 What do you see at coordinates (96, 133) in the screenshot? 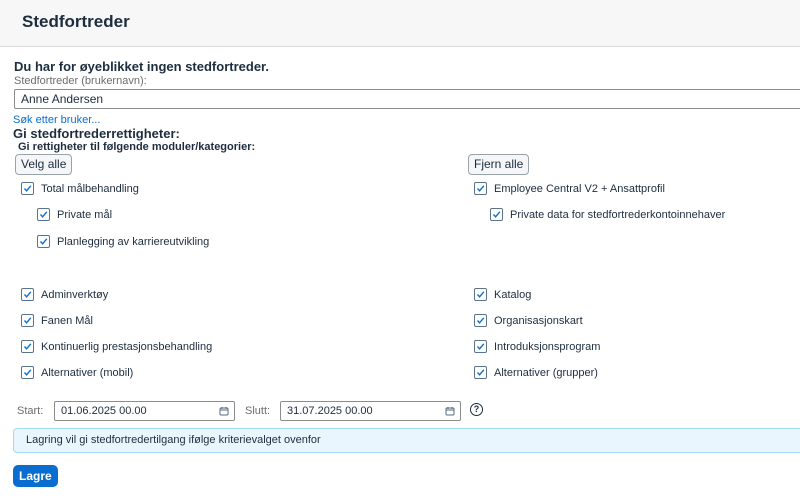
I see `rights-heading: Gi stedfortrederrettigheter:` at bounding box center [96, 133].